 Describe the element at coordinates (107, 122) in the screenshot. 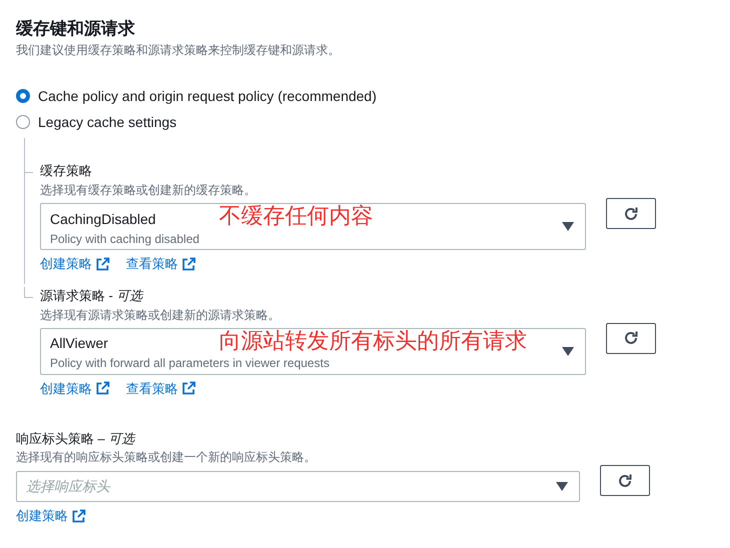

I see `radio-label: Legacy cache settings` at that location.